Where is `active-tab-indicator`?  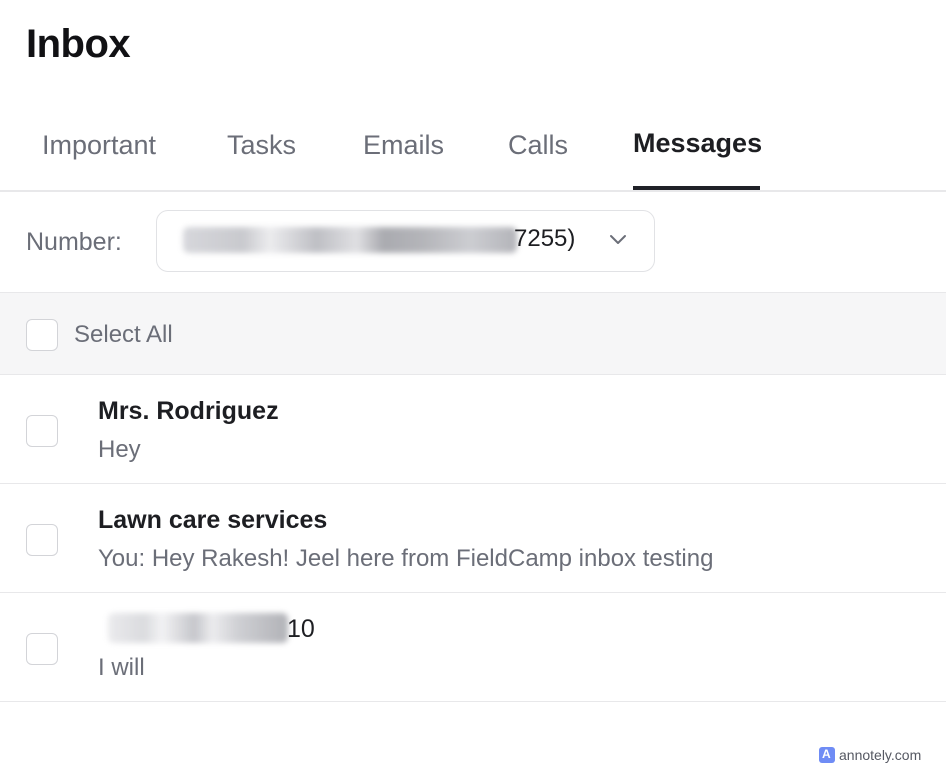 active-tab-indicator is located at coordinates (696, 188).